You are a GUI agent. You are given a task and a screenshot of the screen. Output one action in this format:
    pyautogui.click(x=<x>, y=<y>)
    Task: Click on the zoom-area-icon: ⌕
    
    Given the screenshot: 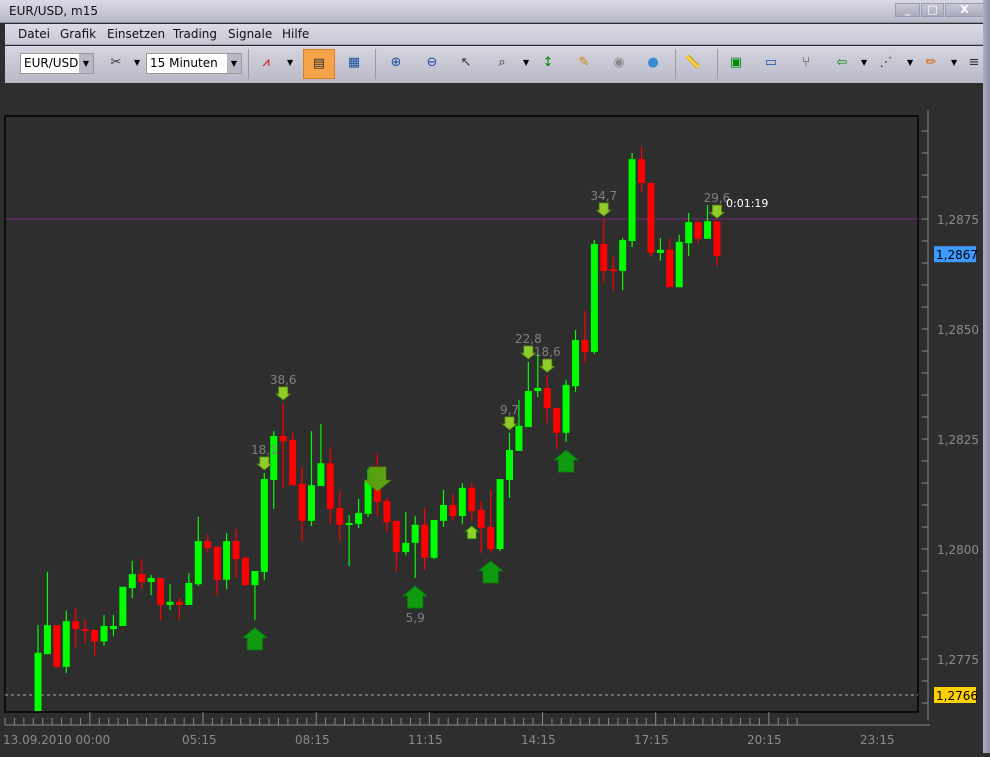 What is the action you would take?
    pyautogui.click(x=502, y=63)
    